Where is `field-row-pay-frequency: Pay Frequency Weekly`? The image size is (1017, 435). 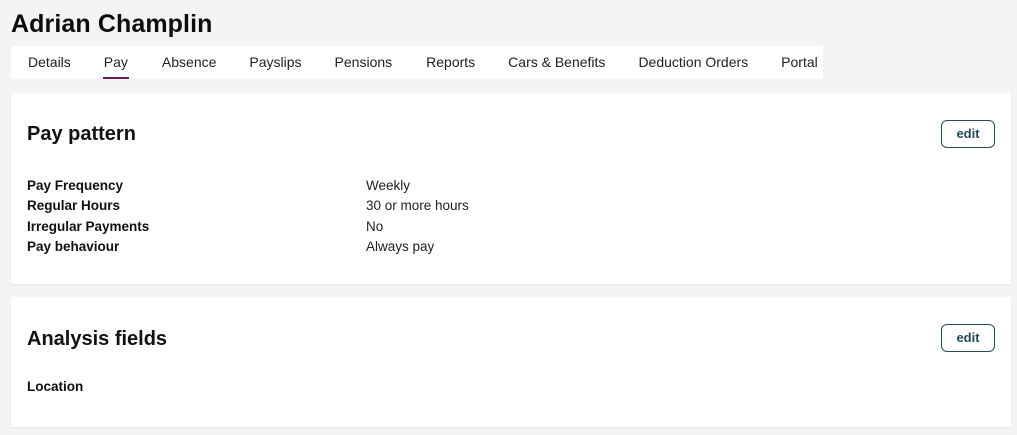
field-row-pay-frequency: Pay Frequency Weekly is located at coordinates (502, 185).